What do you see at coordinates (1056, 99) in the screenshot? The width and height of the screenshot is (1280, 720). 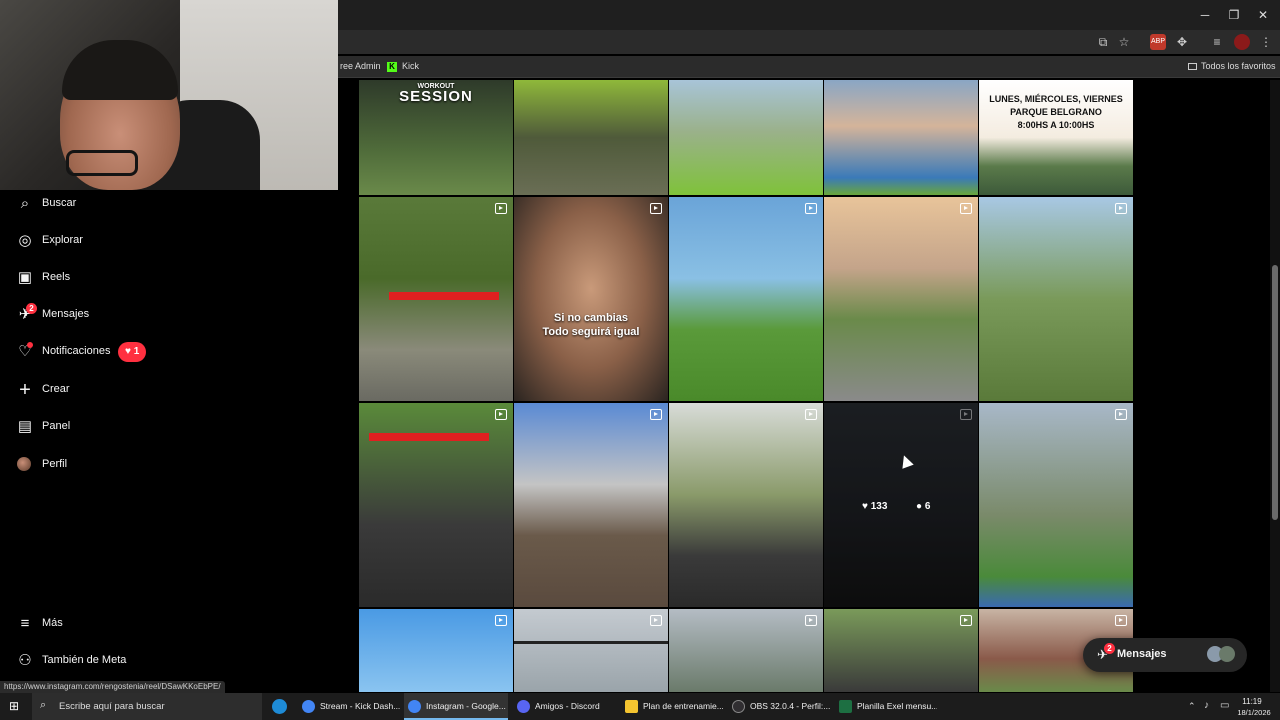 I see `tile-caption-line: LUNES, MIÉRCOLES, VIERNES` at bounding box center [1056, 99].